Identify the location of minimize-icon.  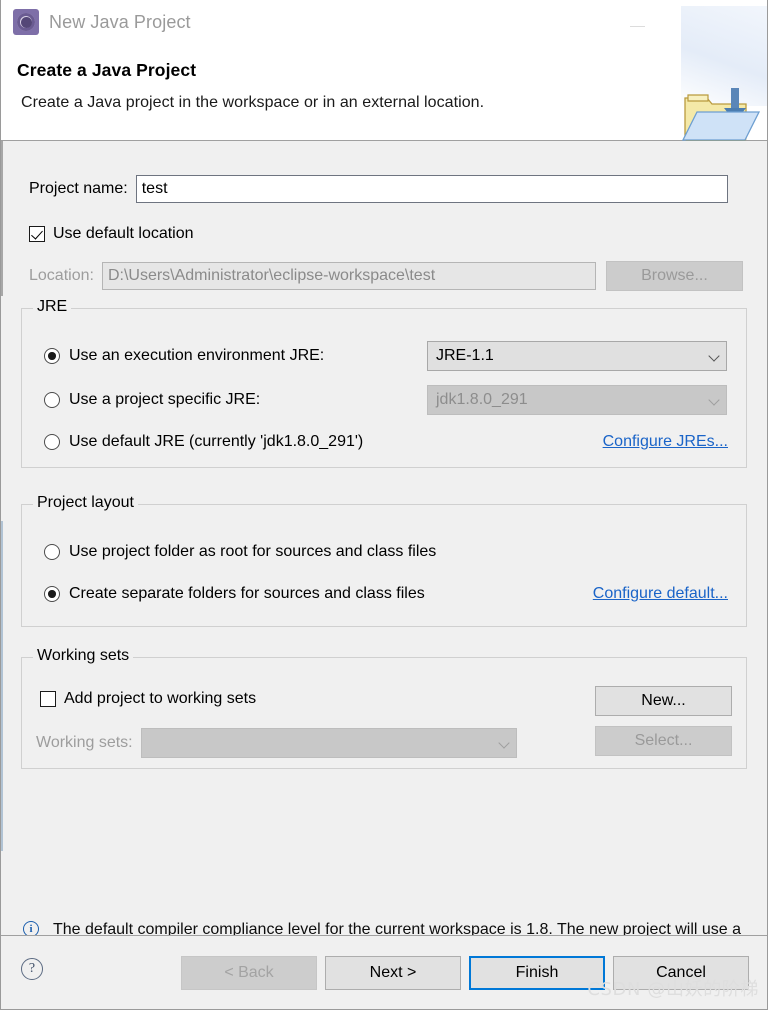
(637, 26).